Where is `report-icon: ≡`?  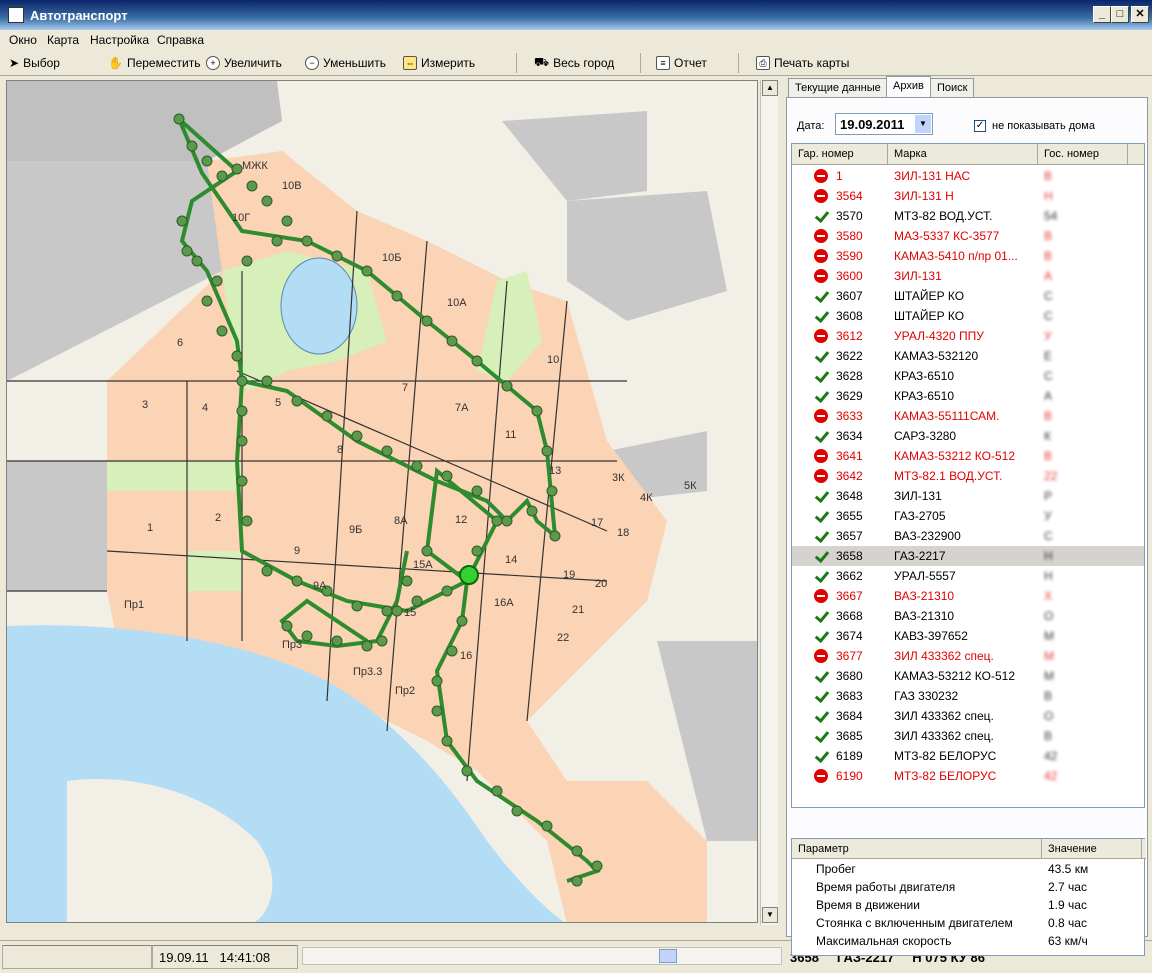 report-icon: ≡ is located at coordinates (663, 63).